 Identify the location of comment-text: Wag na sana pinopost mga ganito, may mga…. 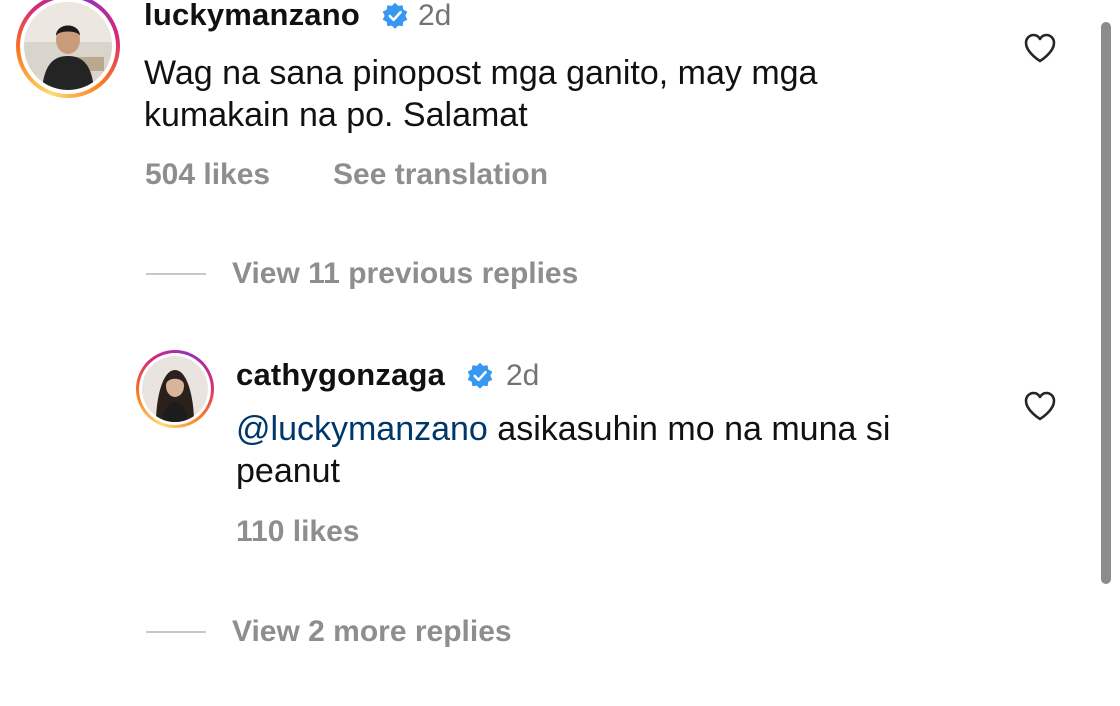
(481, 94).